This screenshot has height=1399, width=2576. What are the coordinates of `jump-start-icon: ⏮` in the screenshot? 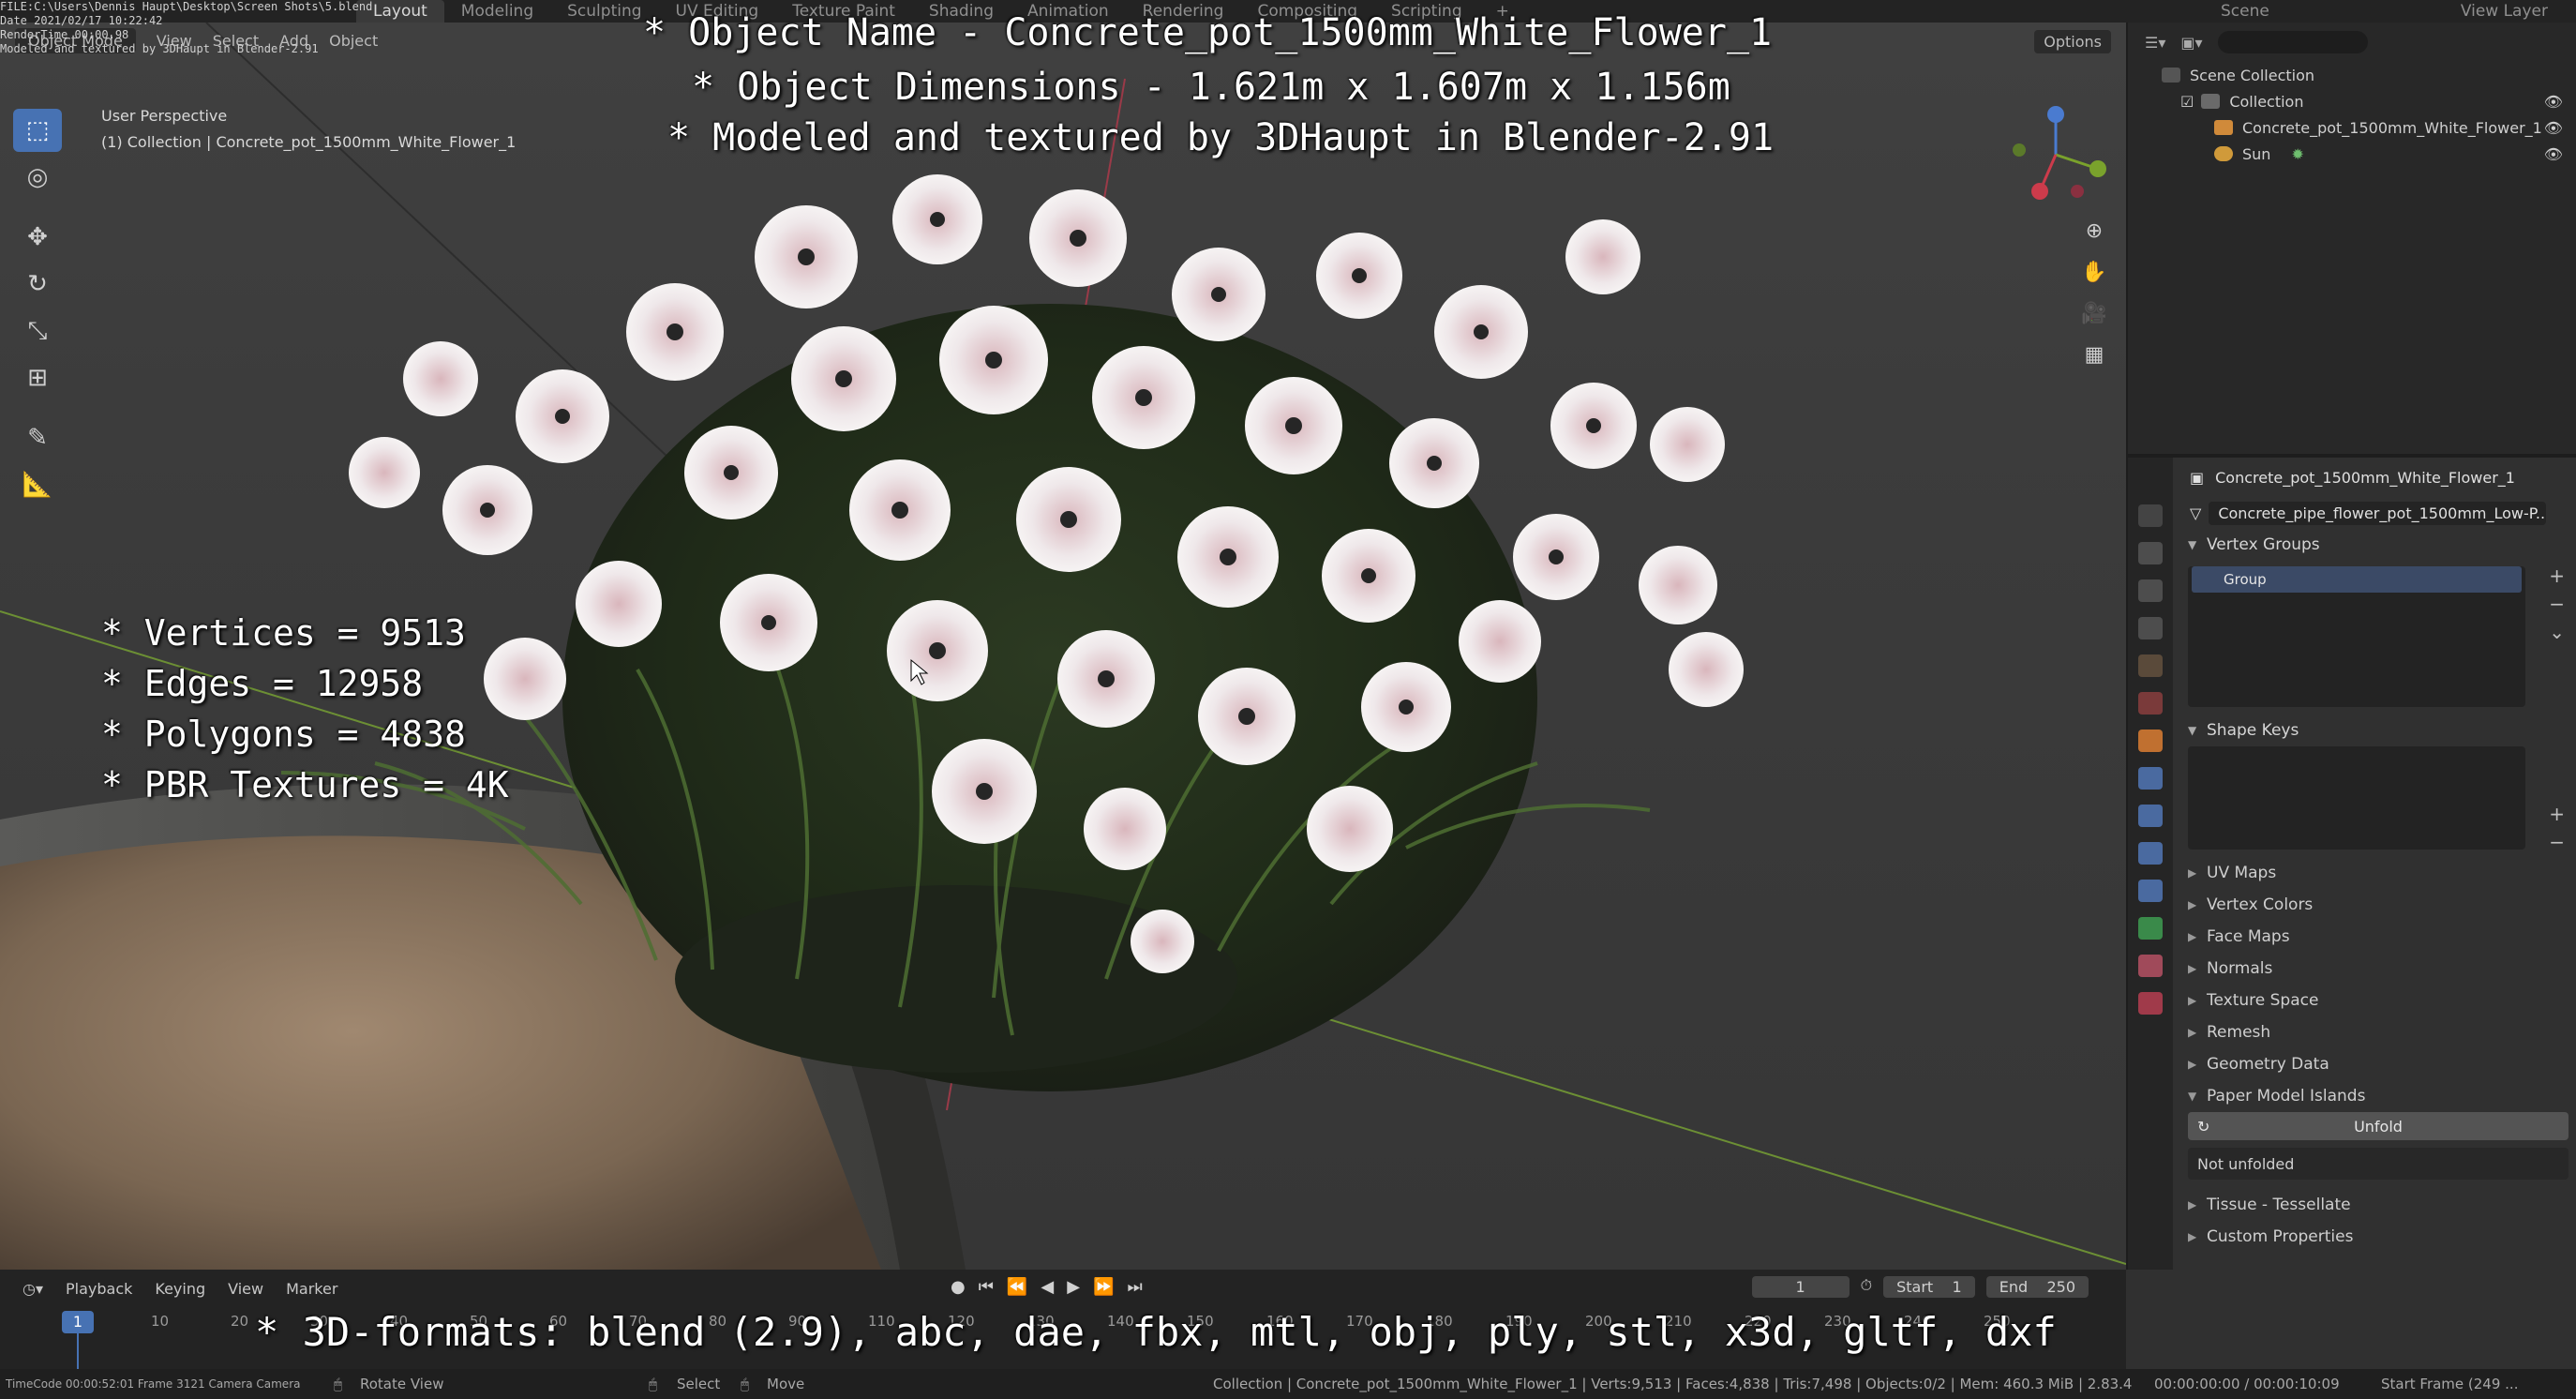 It's located at (987, 1287).